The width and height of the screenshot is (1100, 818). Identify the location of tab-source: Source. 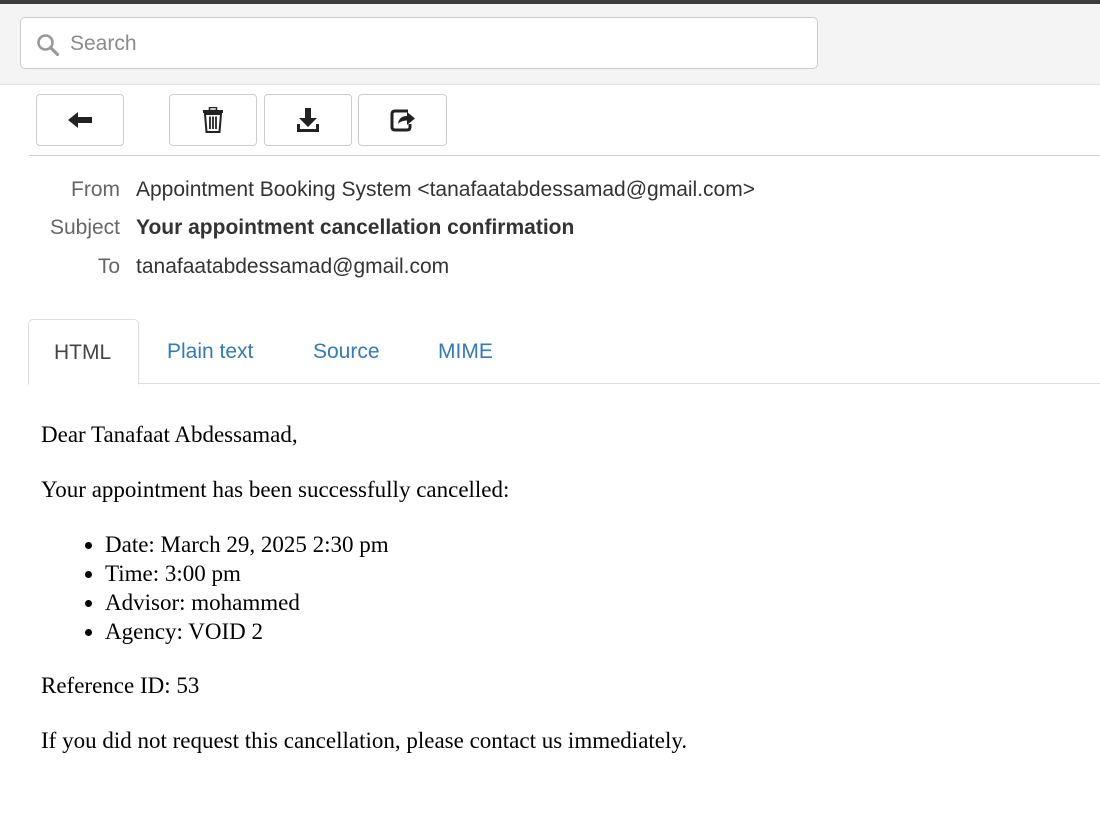
(346, 351).